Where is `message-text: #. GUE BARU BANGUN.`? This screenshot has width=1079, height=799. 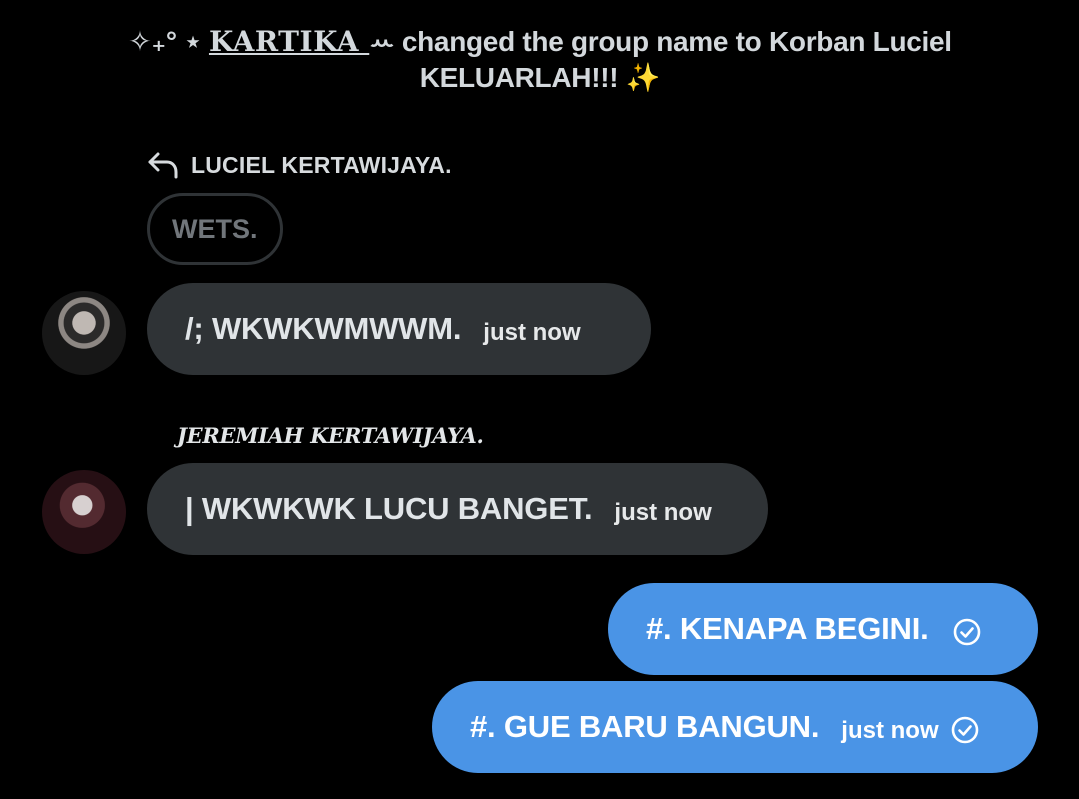 message-text: #. GUE BARU BANGUN. is located at coordinates (645, 726).